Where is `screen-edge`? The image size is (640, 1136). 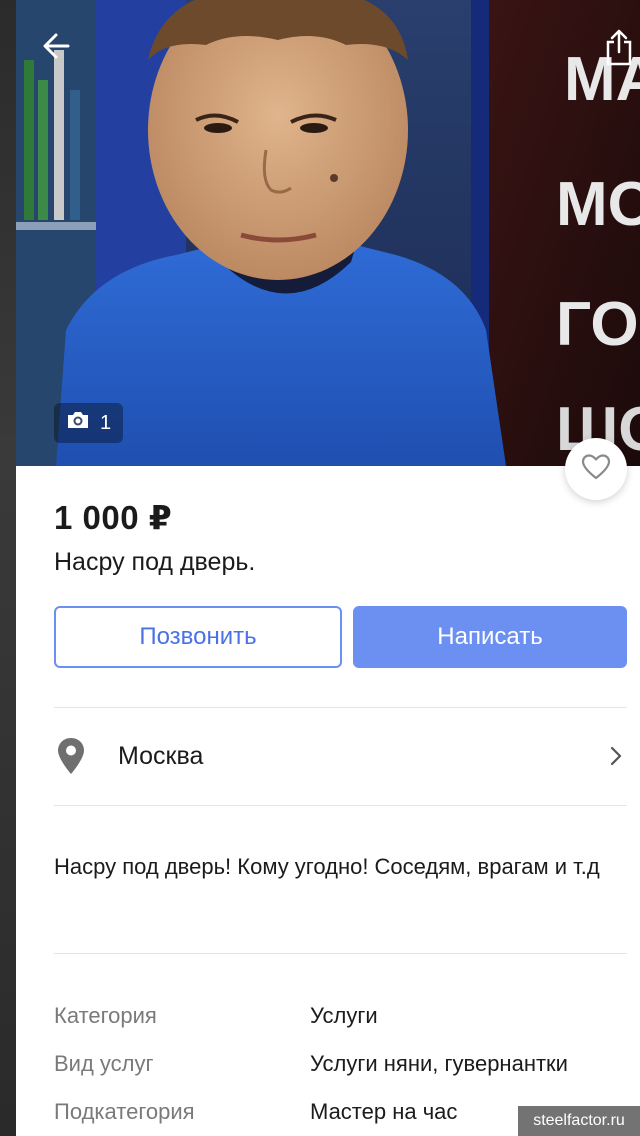
screen-edge is located at coordinates (8, 568).